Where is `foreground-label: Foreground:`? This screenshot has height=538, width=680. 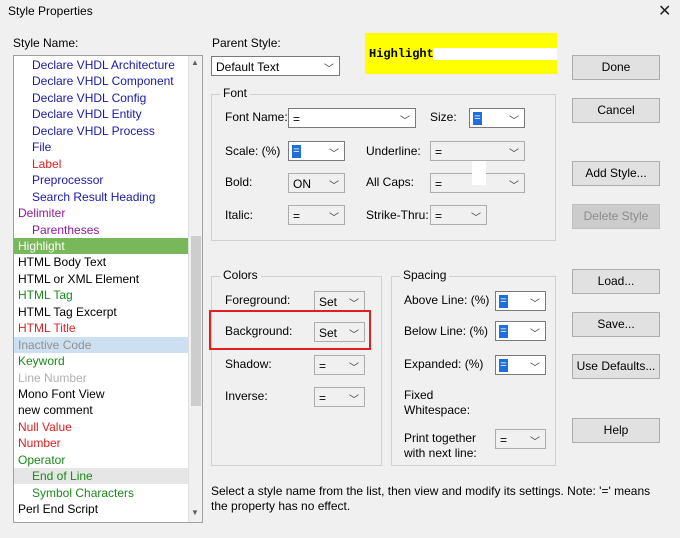 foreground-label: Foreground: is located at coordinates (258, 300).